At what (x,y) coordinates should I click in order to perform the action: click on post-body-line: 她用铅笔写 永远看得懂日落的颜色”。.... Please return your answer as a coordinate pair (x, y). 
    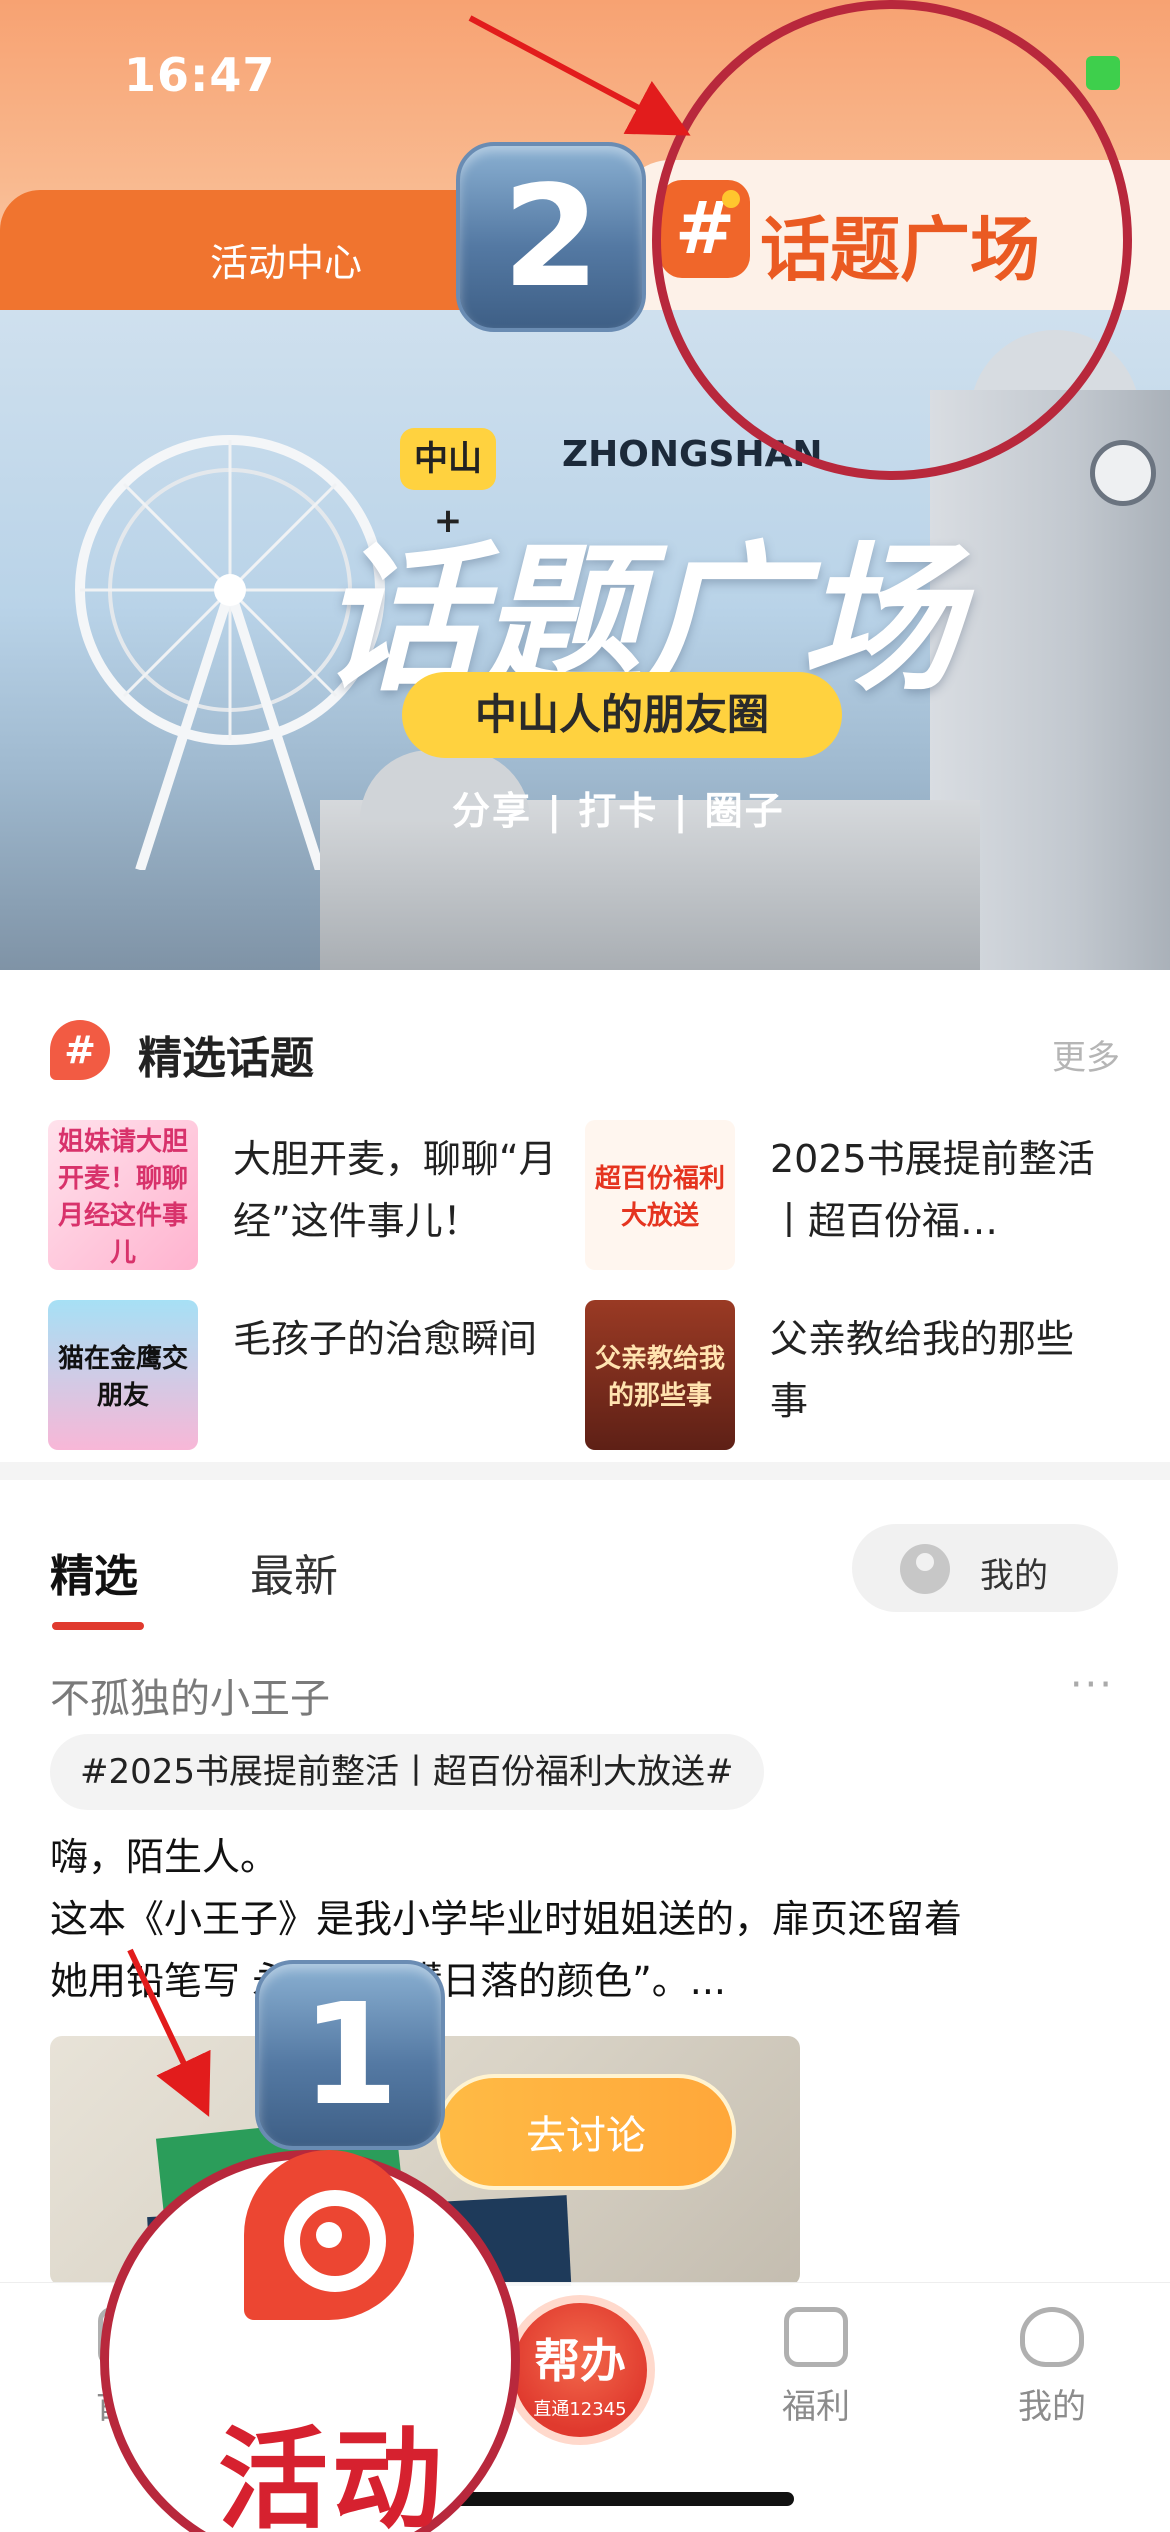
    Looking at the image, I should click on (388, 1981).